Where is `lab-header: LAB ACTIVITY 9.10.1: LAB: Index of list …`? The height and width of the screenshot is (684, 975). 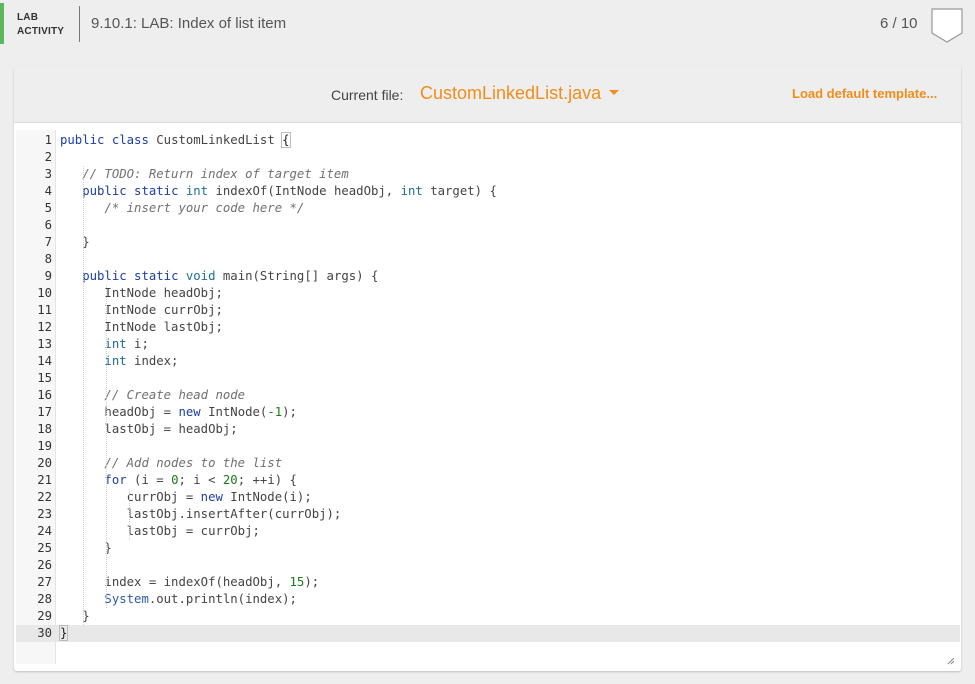
lab-header: LAB ACTIVITY 9.10.1: LAB: Index of list … is located at coordinates (487, 24).